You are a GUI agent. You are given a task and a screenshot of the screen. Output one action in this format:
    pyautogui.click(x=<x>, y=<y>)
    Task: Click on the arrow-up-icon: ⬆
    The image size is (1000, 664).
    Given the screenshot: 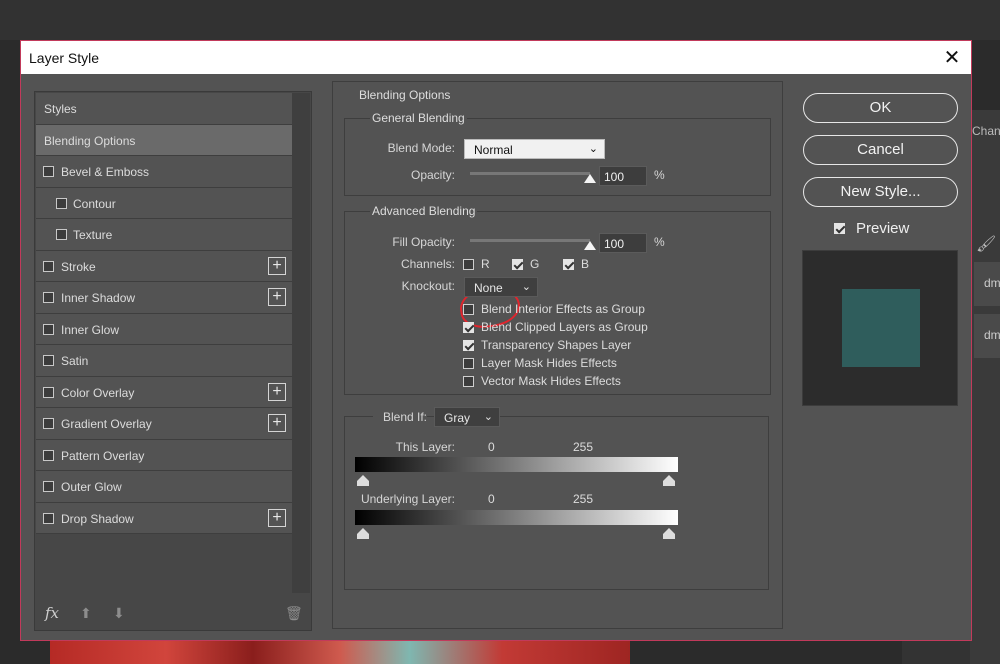 What is the action you would take?
    pyautogui.click(x=86, y=613)
    